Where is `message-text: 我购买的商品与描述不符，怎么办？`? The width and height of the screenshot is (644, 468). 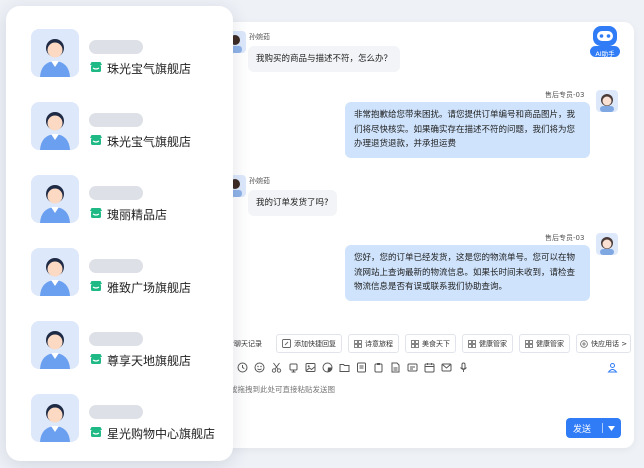
message-text: 我购买的商品与描述不符，怎么办？ is located at coordinates (324, 59).